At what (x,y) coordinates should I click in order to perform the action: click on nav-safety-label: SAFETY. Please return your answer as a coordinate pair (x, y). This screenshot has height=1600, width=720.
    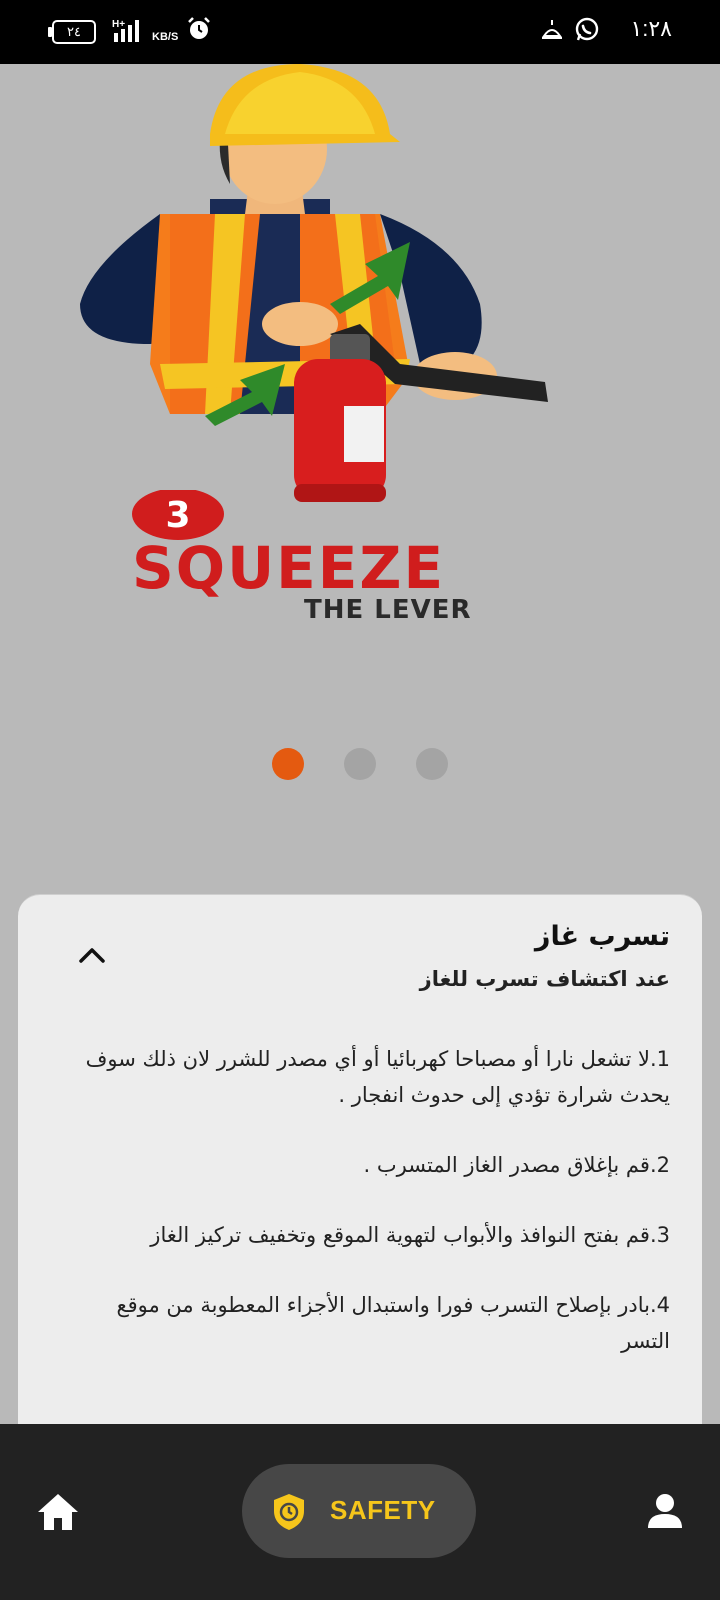
    Looking at the image, I should click on (383, 1510).